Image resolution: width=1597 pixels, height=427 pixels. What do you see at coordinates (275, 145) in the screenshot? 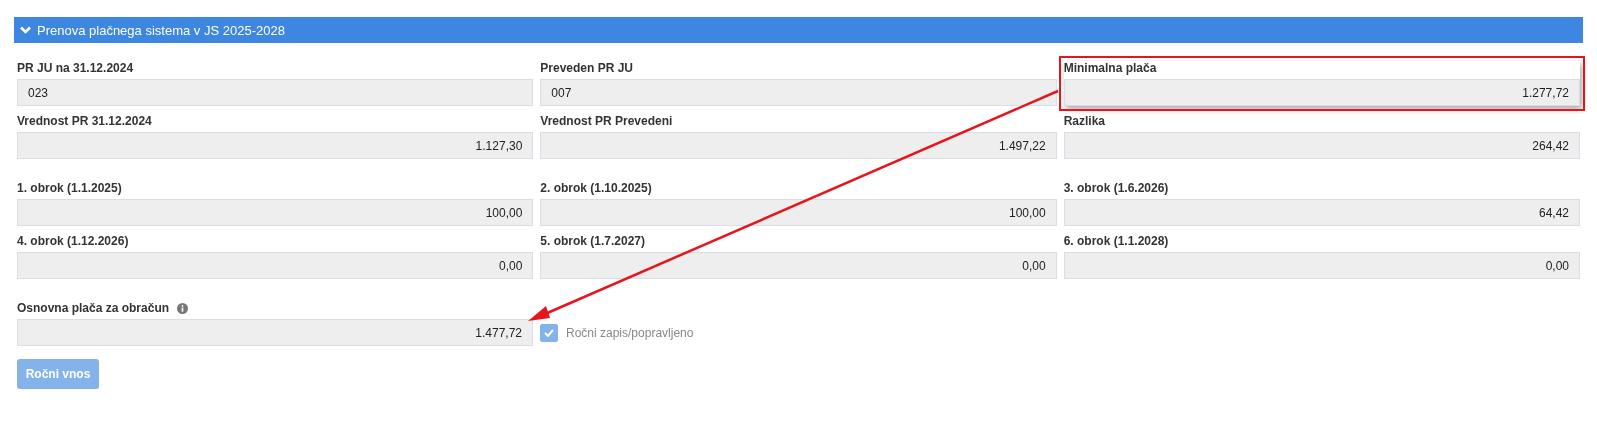
I see `value-field: 1.127,30` at bounding box center [275, 145].